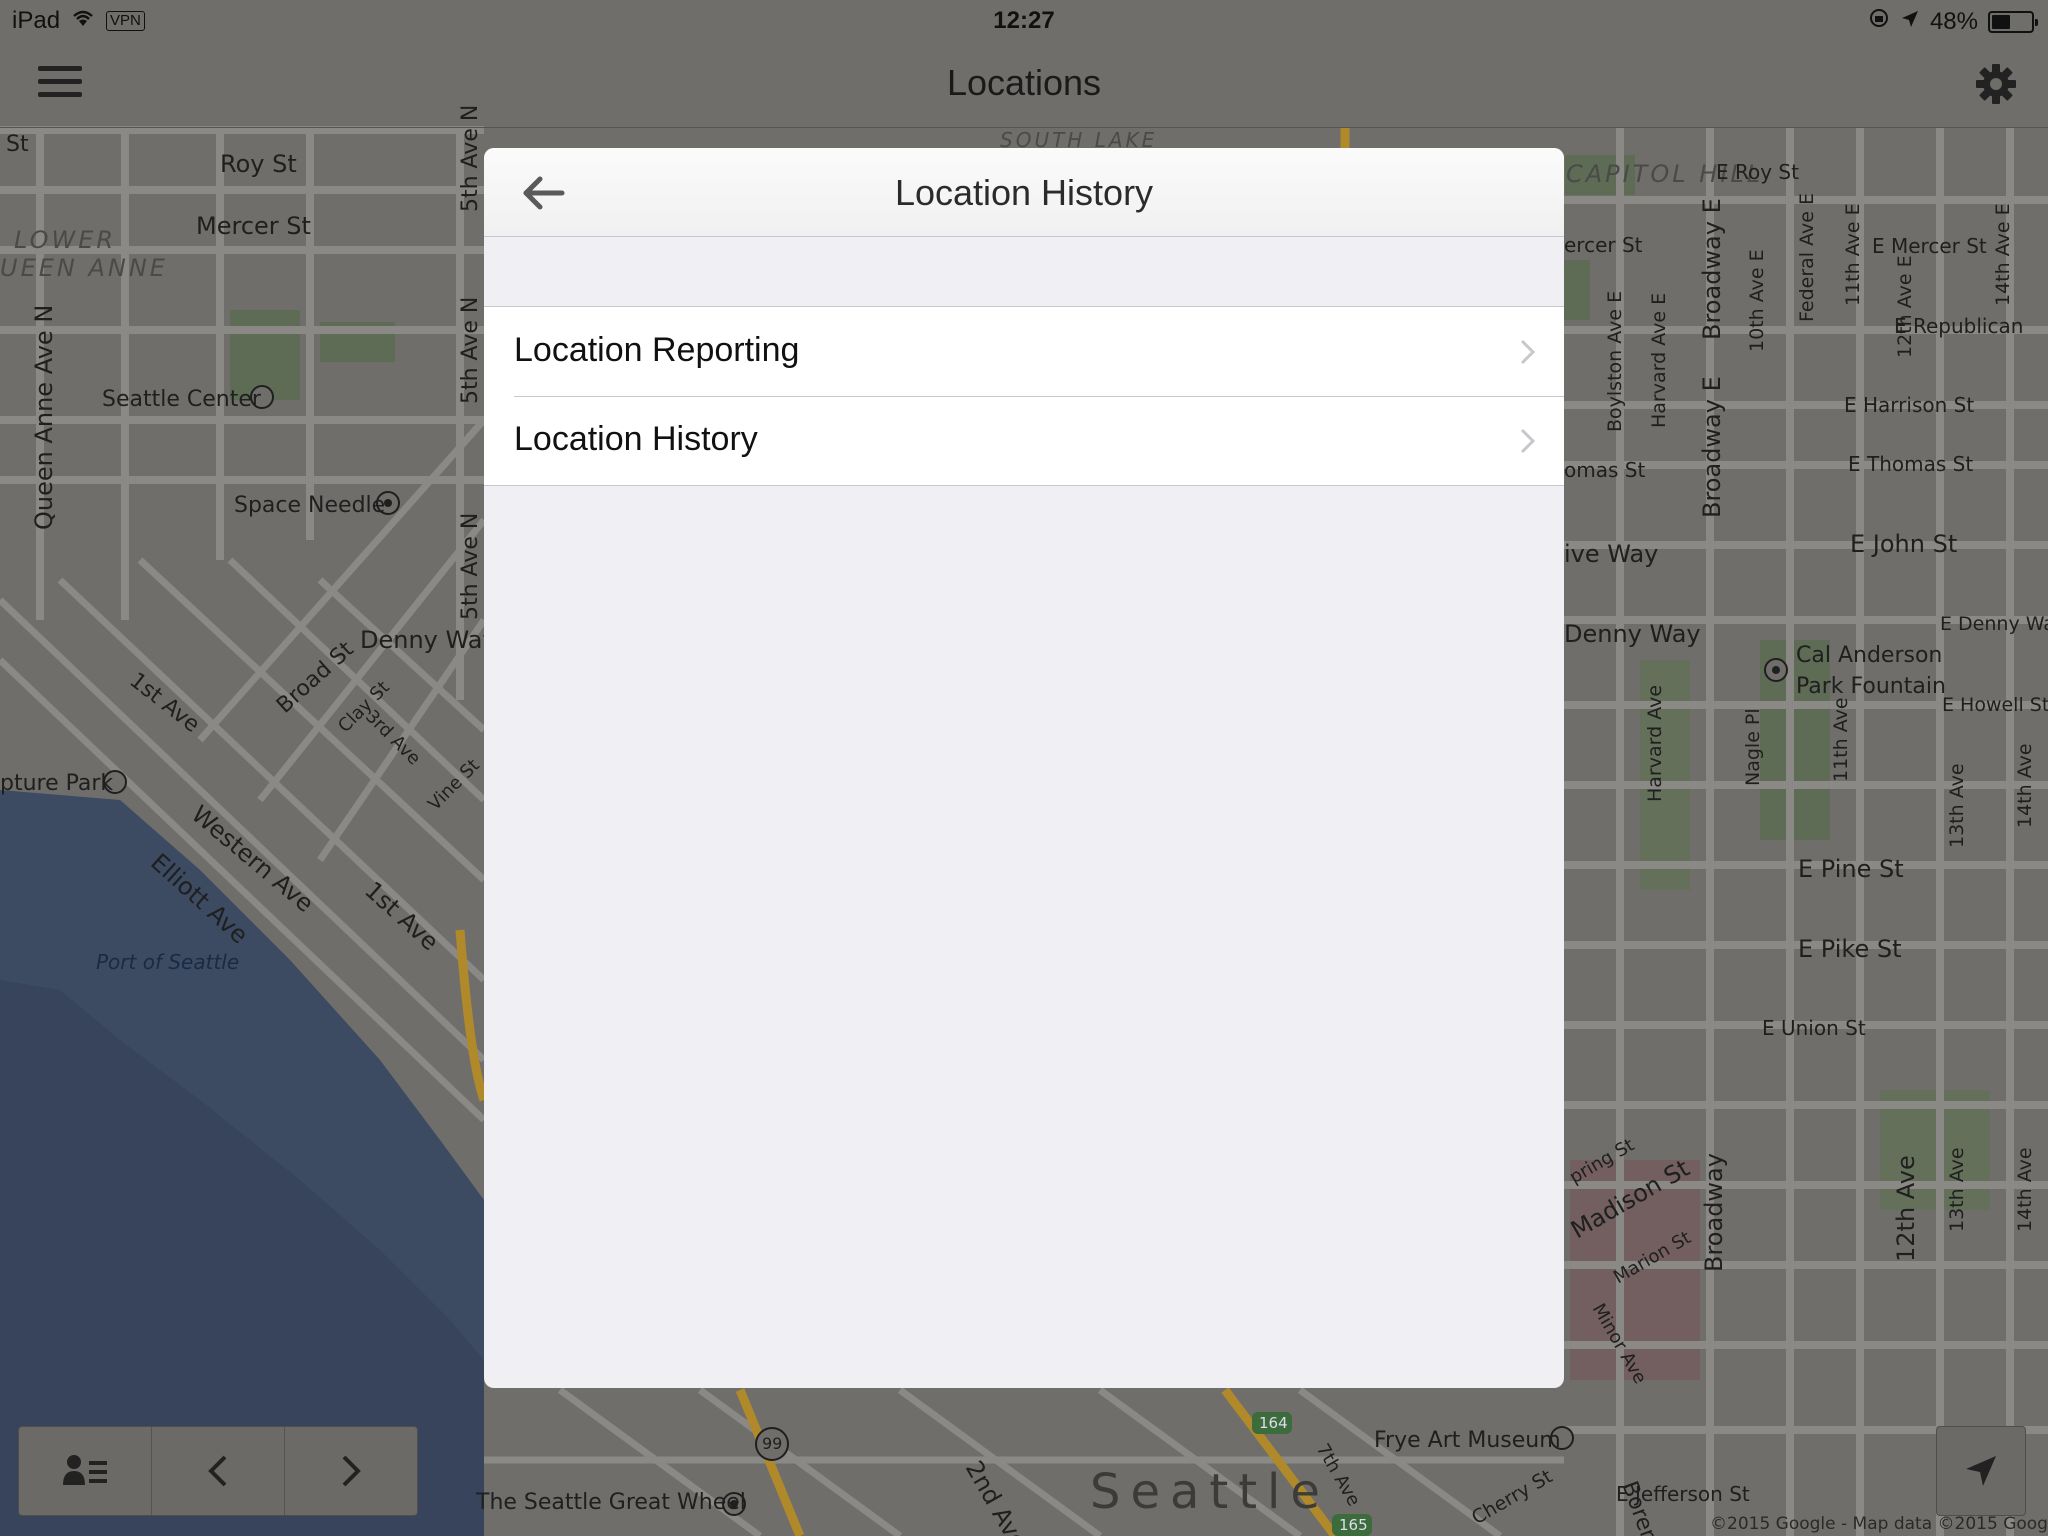 The image size is (2048, 1536). What do you see at coordinates (1929, 246) in the screenshot?
I see `map-label-e-mercer-st: E Mercer St` at bounding box center [1929, 246].